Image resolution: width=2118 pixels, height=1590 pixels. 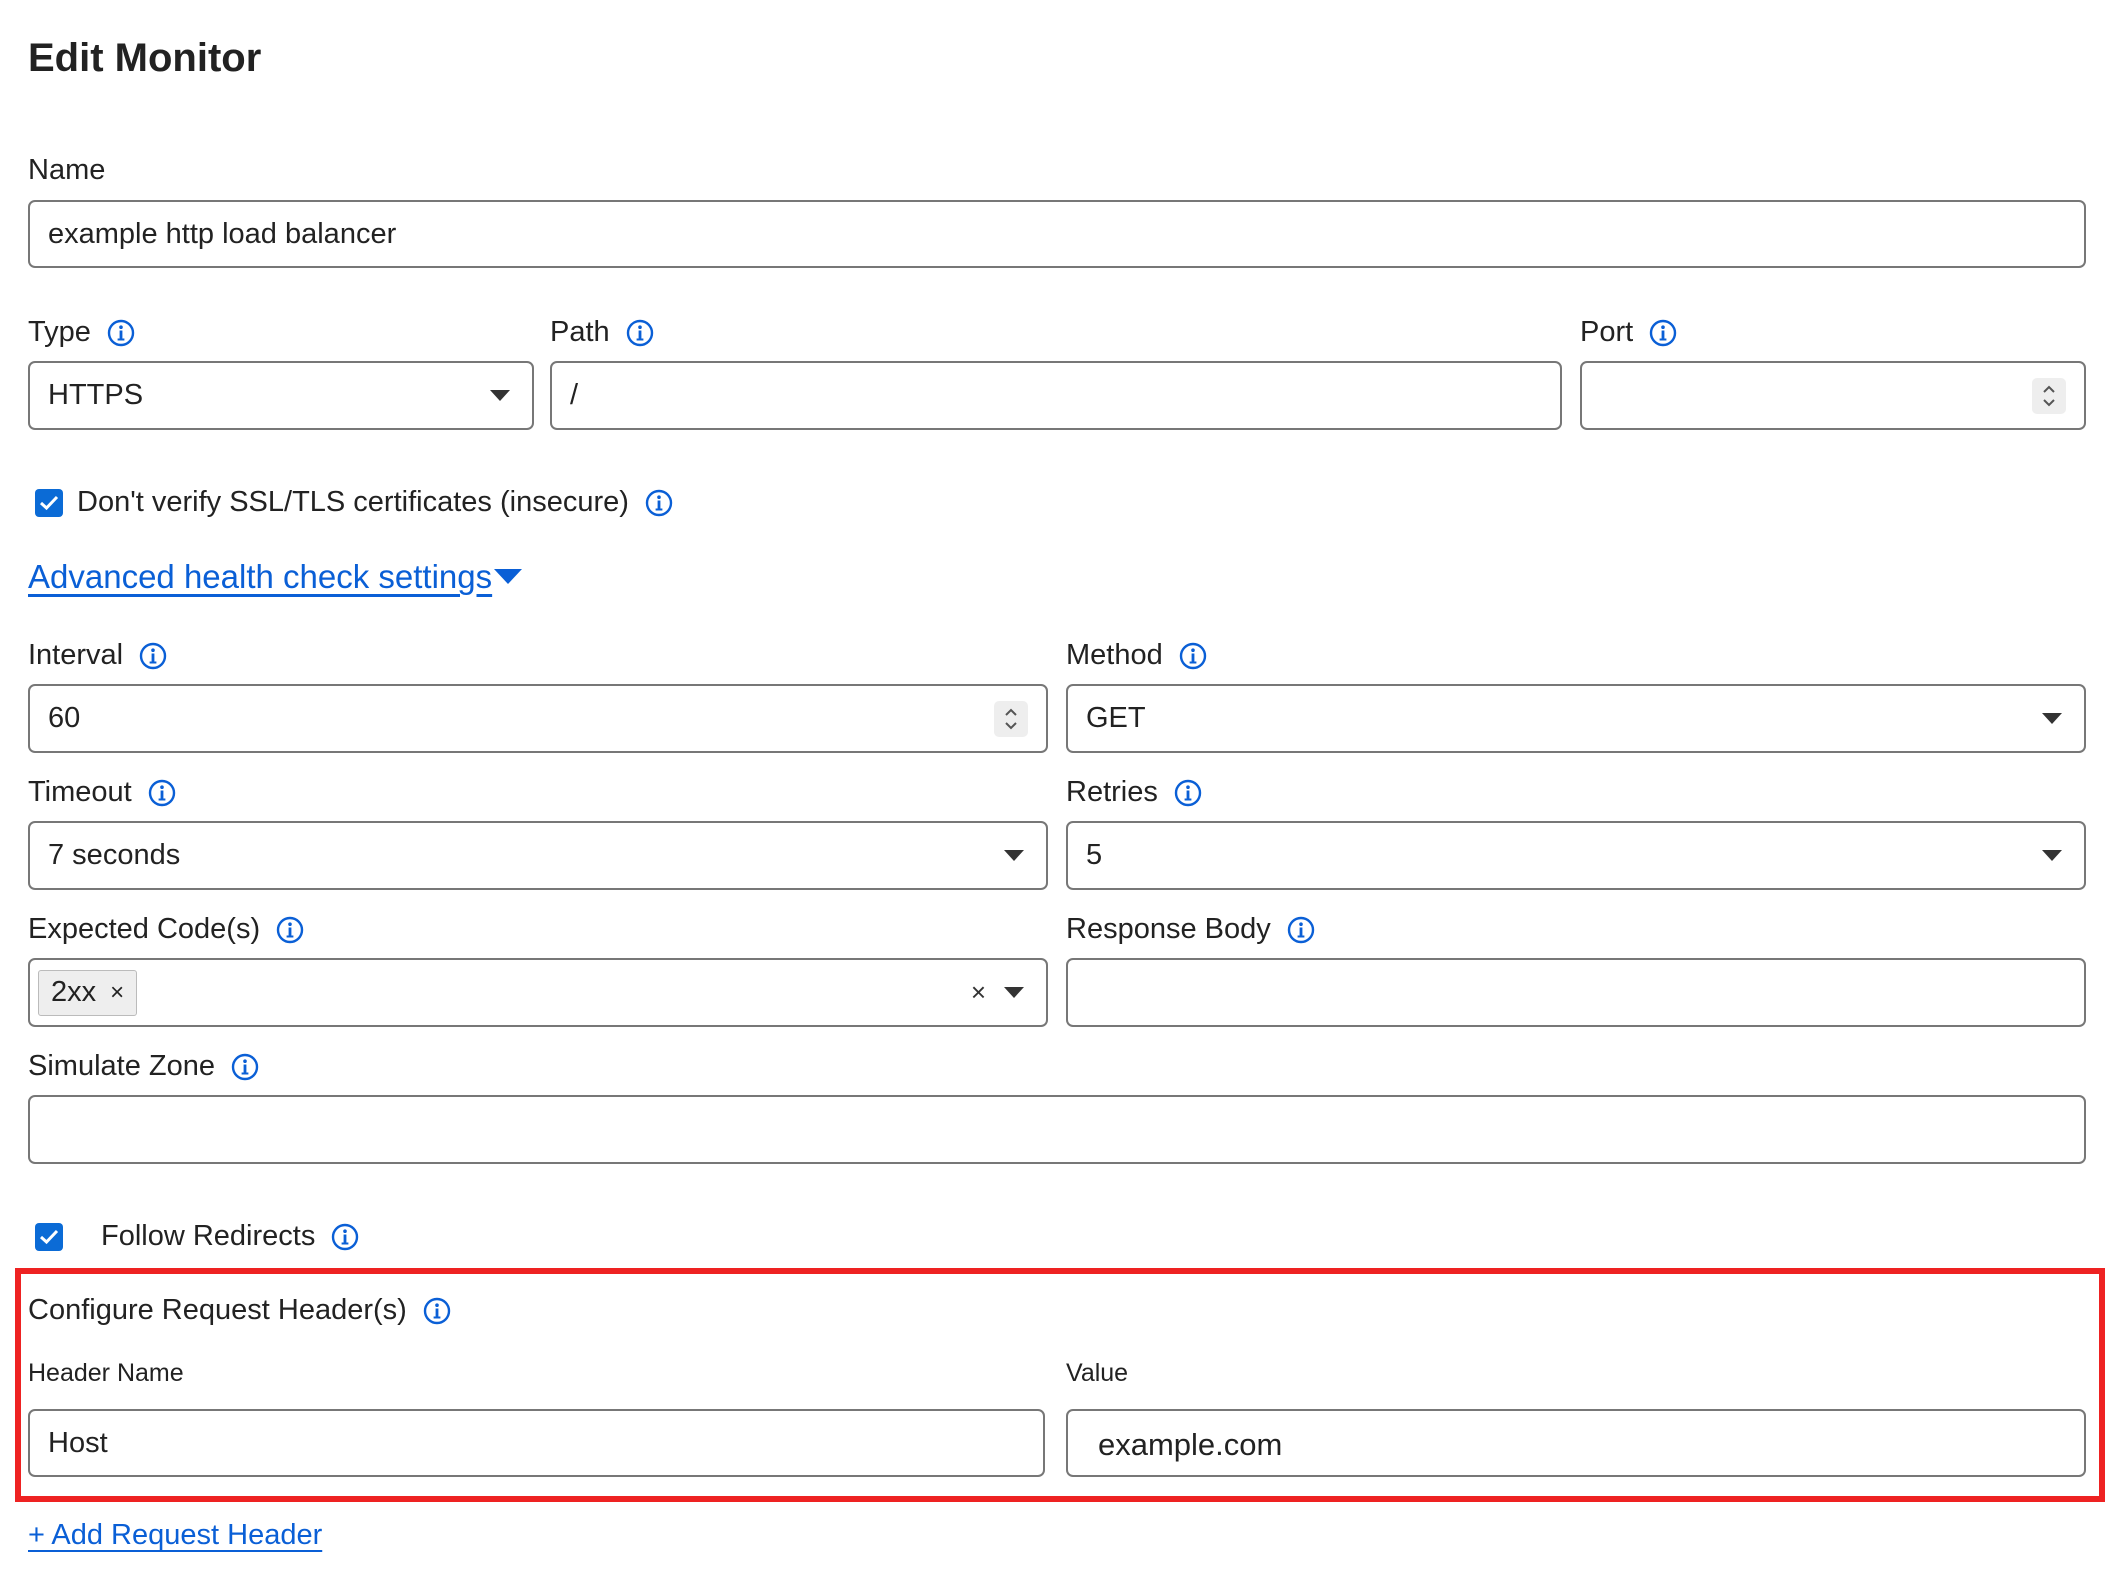 What do you see at coordinates (1057, 1129) in the screenshot?
I see `simulate-zone-input` at bounding box center [1057, 1129].